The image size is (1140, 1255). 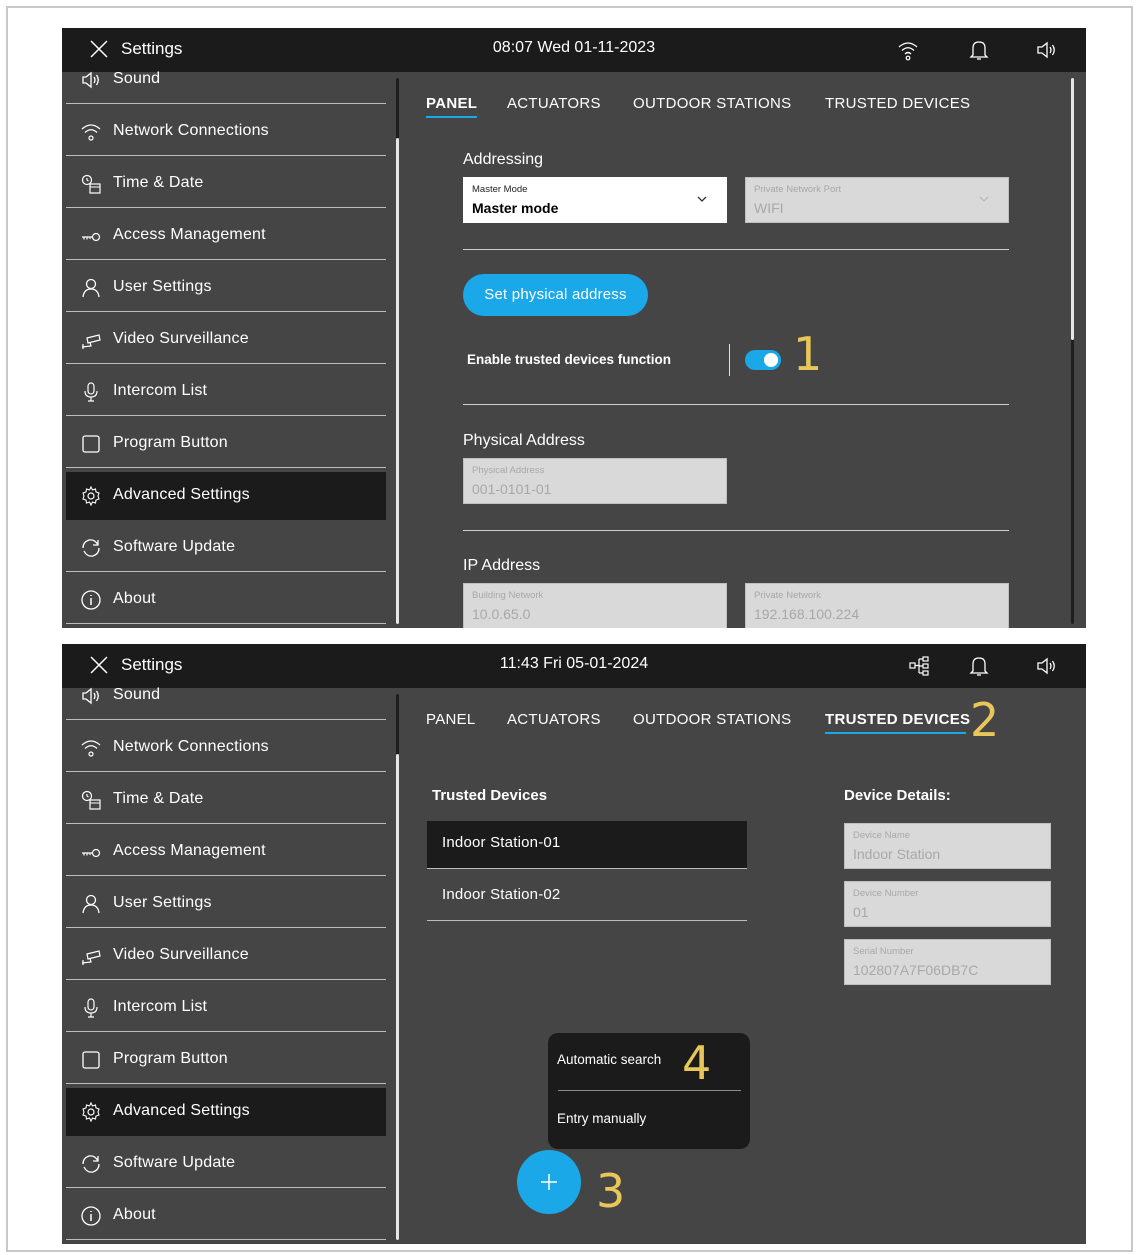 I want to click on ip-address-title: IP Address, so click(x=502, y=565).